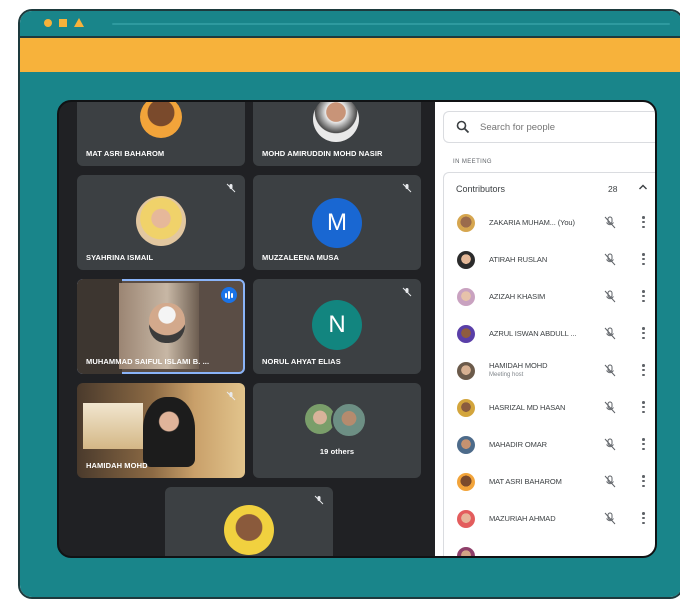 Image resolution: width=680 pixels, height=599 pixels. Describe the element at coordinates (522, 518) in the screenshot. I see `participant-name: MAZURIAH AHMAD` at that location.